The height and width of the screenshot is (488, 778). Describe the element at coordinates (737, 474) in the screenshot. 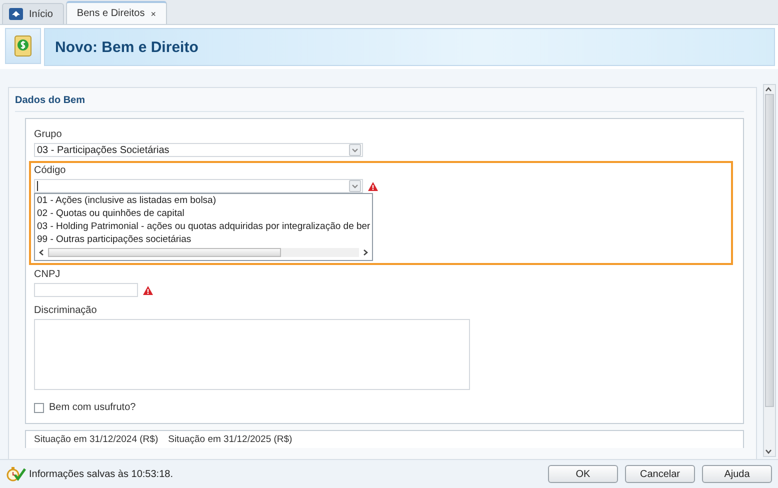

I see `dialog-button: Ajuda` at that location.